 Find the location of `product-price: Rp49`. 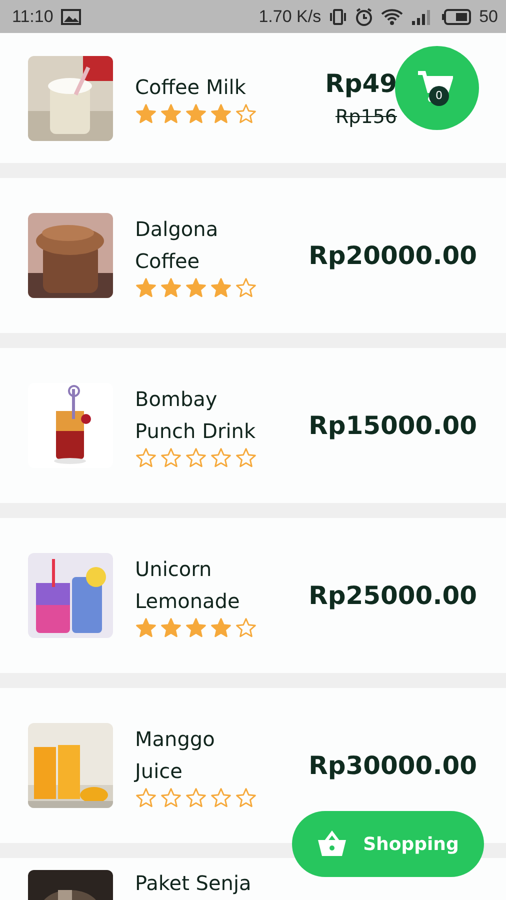

product-price: Rp49 is located at coordinates (361, 84).